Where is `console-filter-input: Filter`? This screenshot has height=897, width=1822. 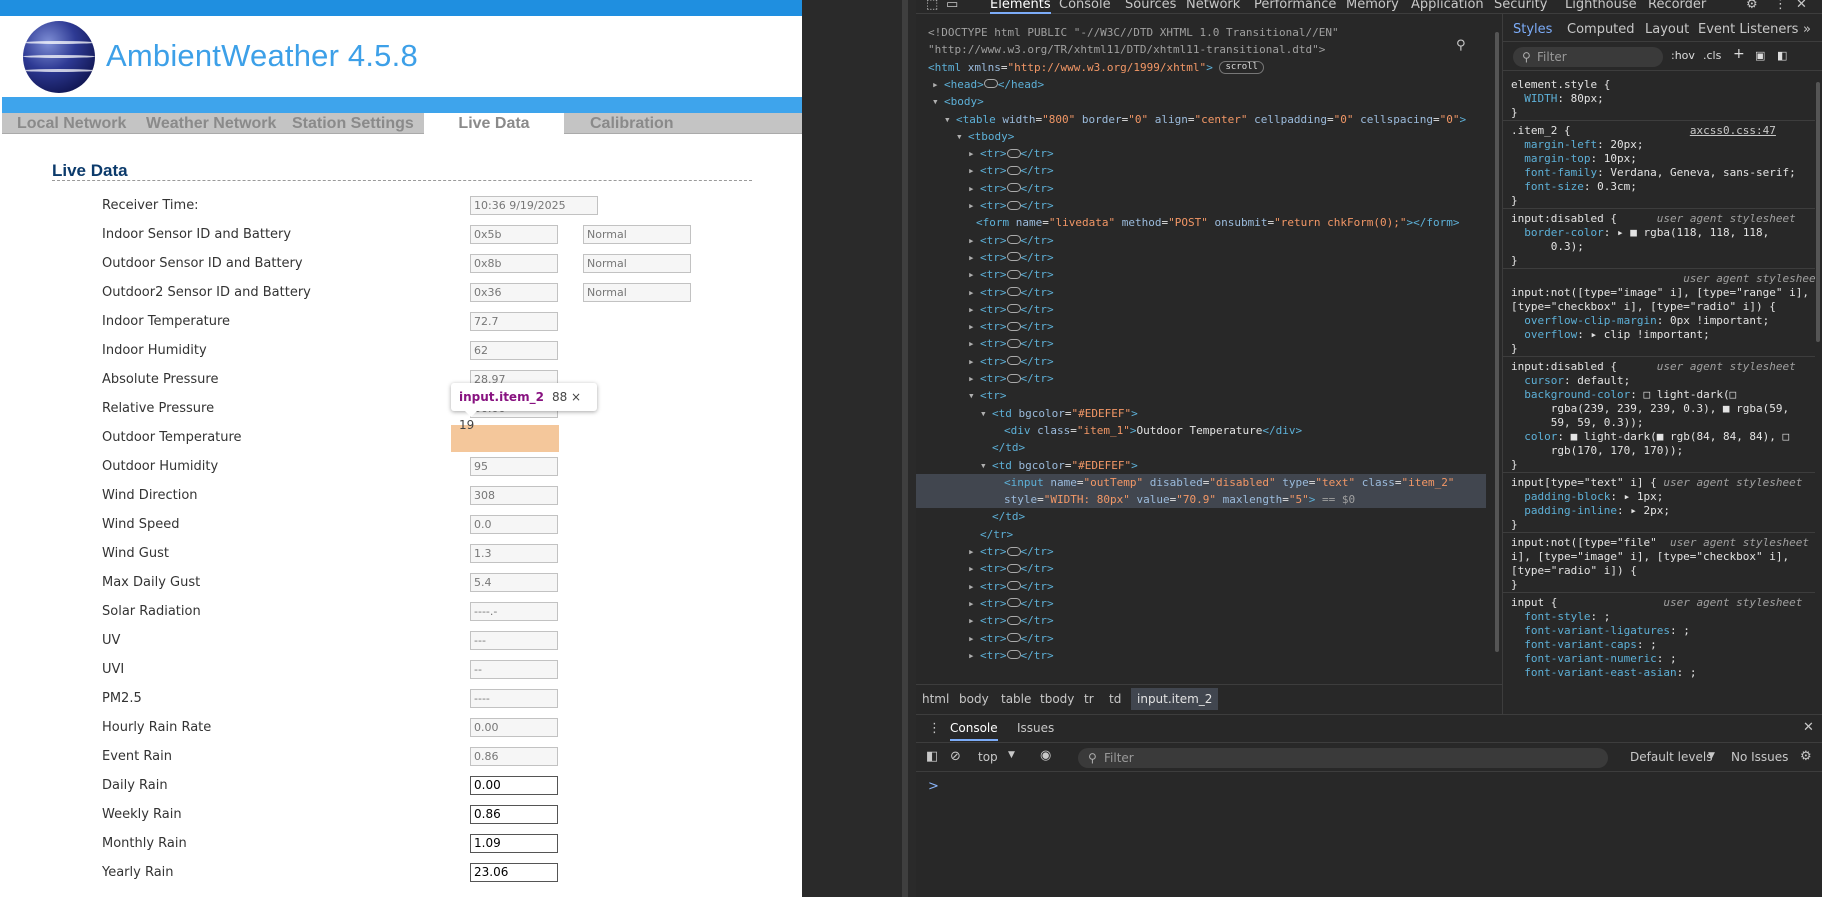 console-filter-input: Filter is located at coordinates (1343, 758).